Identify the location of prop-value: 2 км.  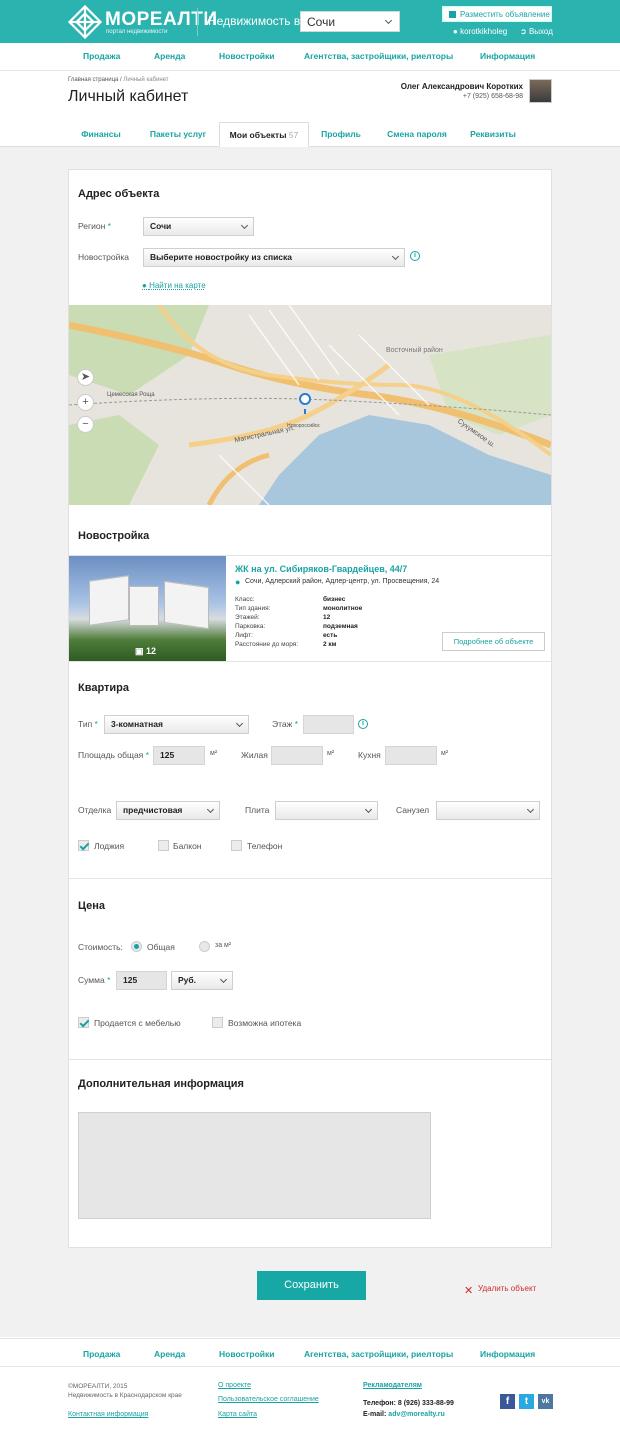
(330, 644).